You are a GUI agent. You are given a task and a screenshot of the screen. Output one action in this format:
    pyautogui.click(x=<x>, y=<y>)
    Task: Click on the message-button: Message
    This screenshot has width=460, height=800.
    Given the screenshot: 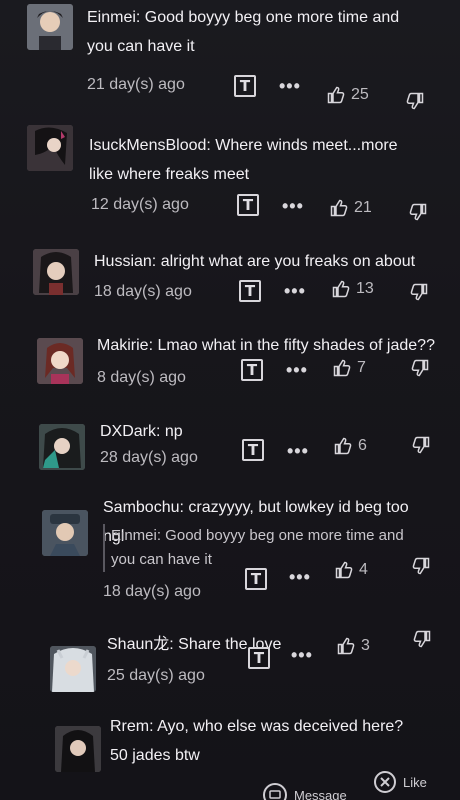 What is the action you would take?
    pyautogui.click(x=304, y=791)
    